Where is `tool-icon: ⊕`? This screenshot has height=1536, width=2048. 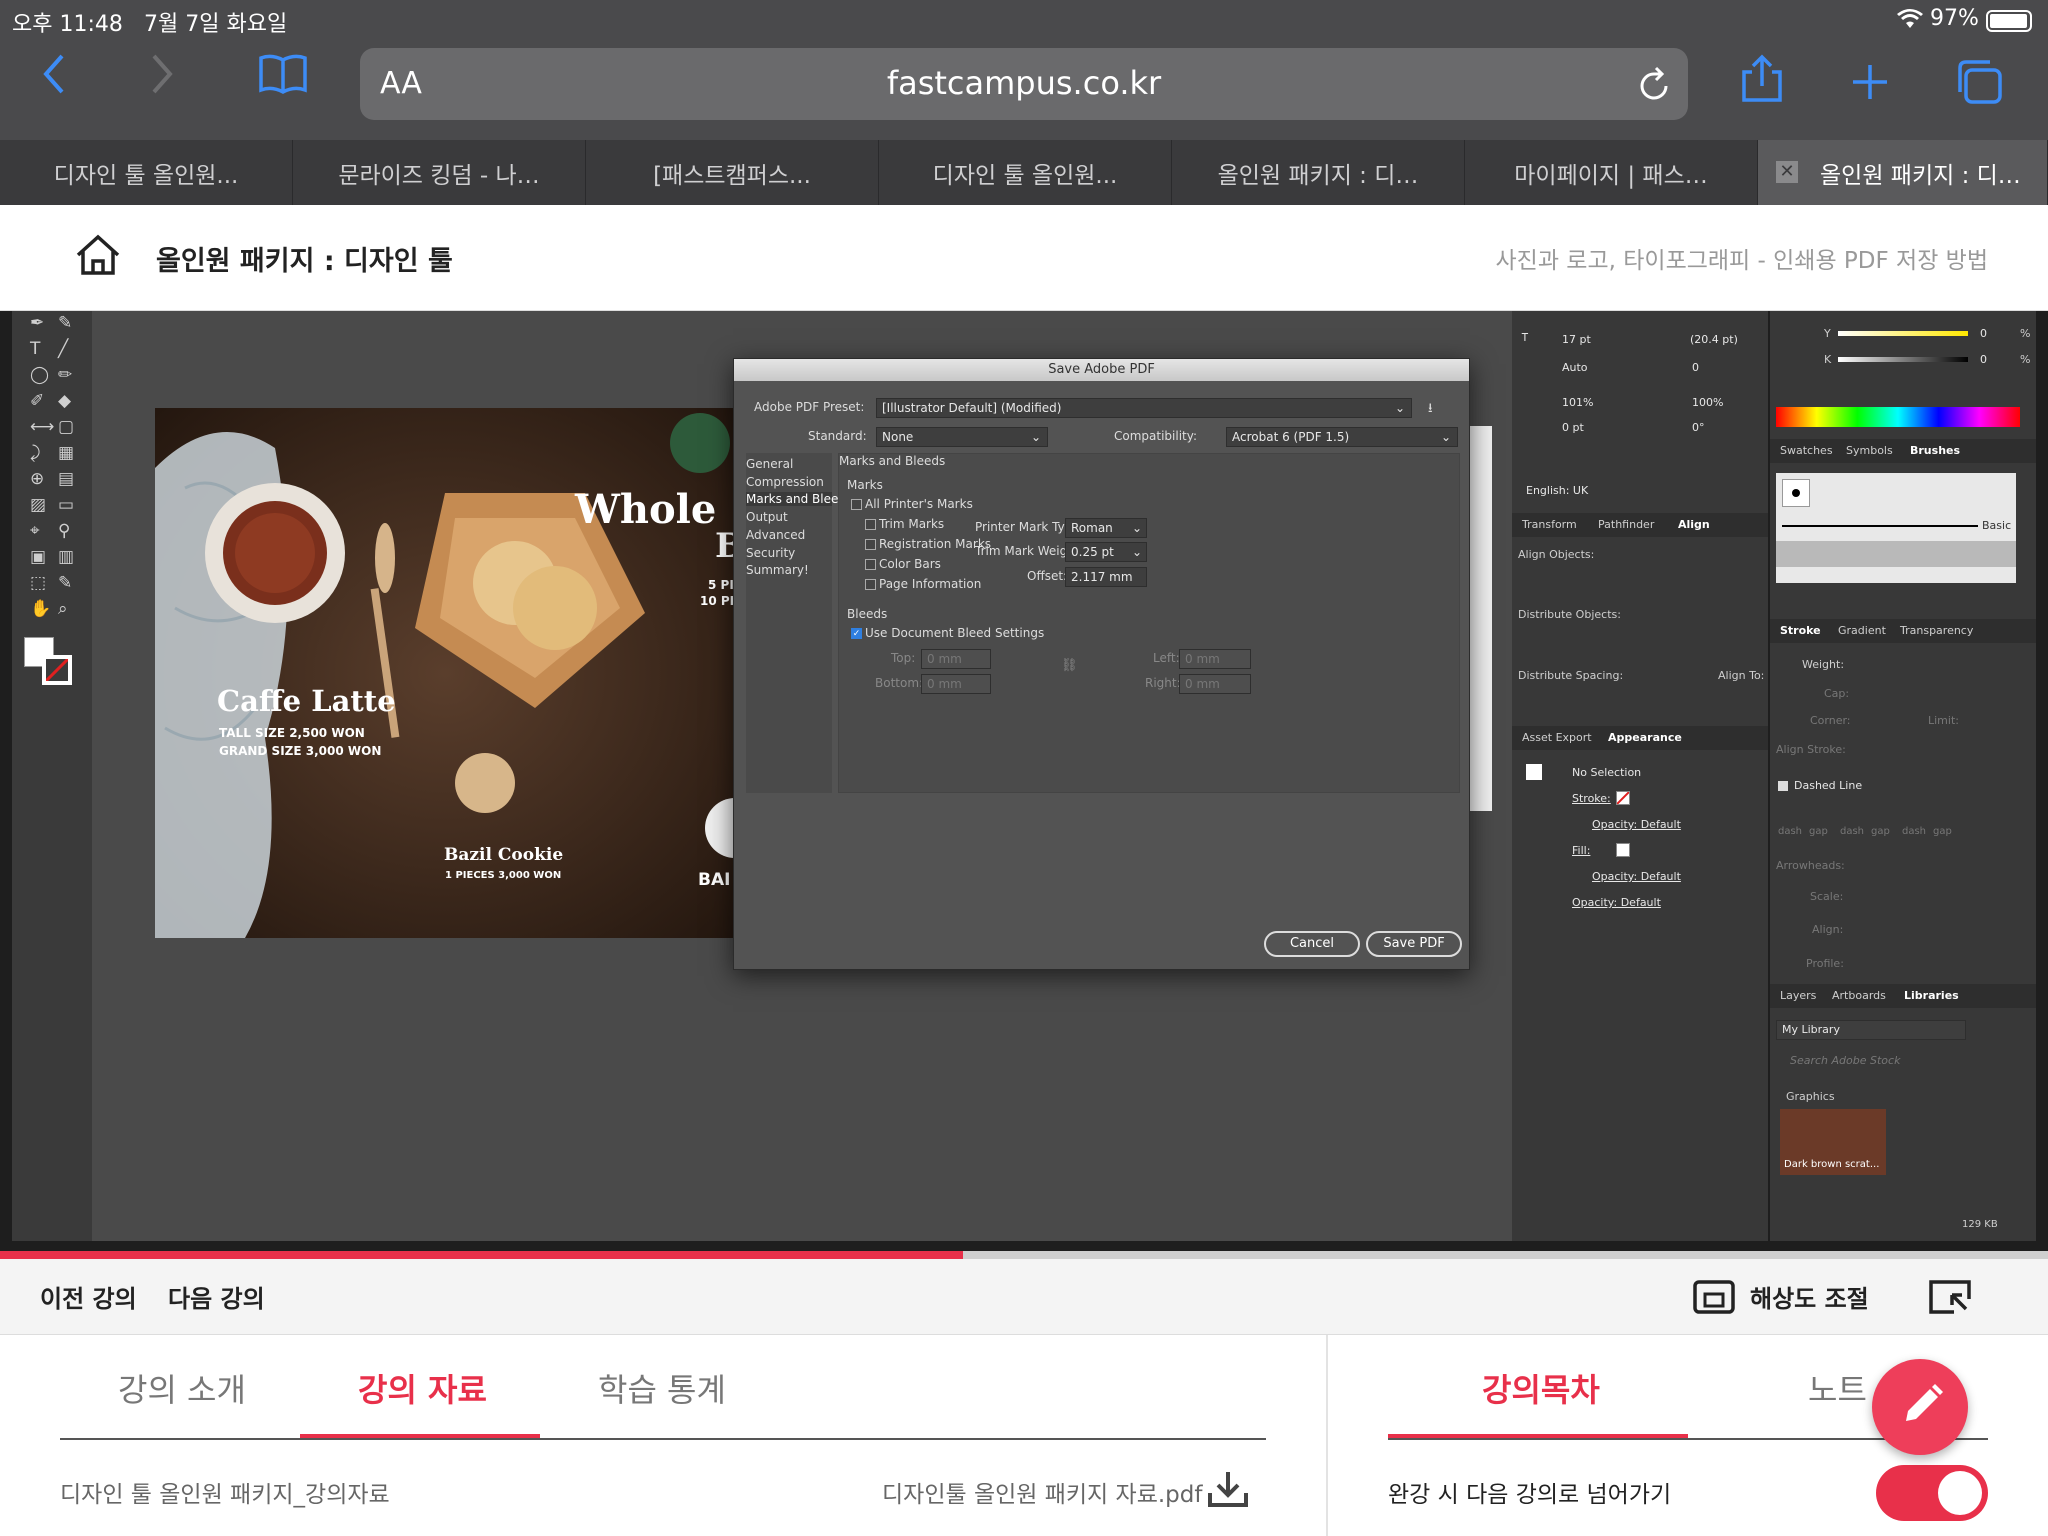
tool-icon: ⊕ is located at coordinates (37, 479).